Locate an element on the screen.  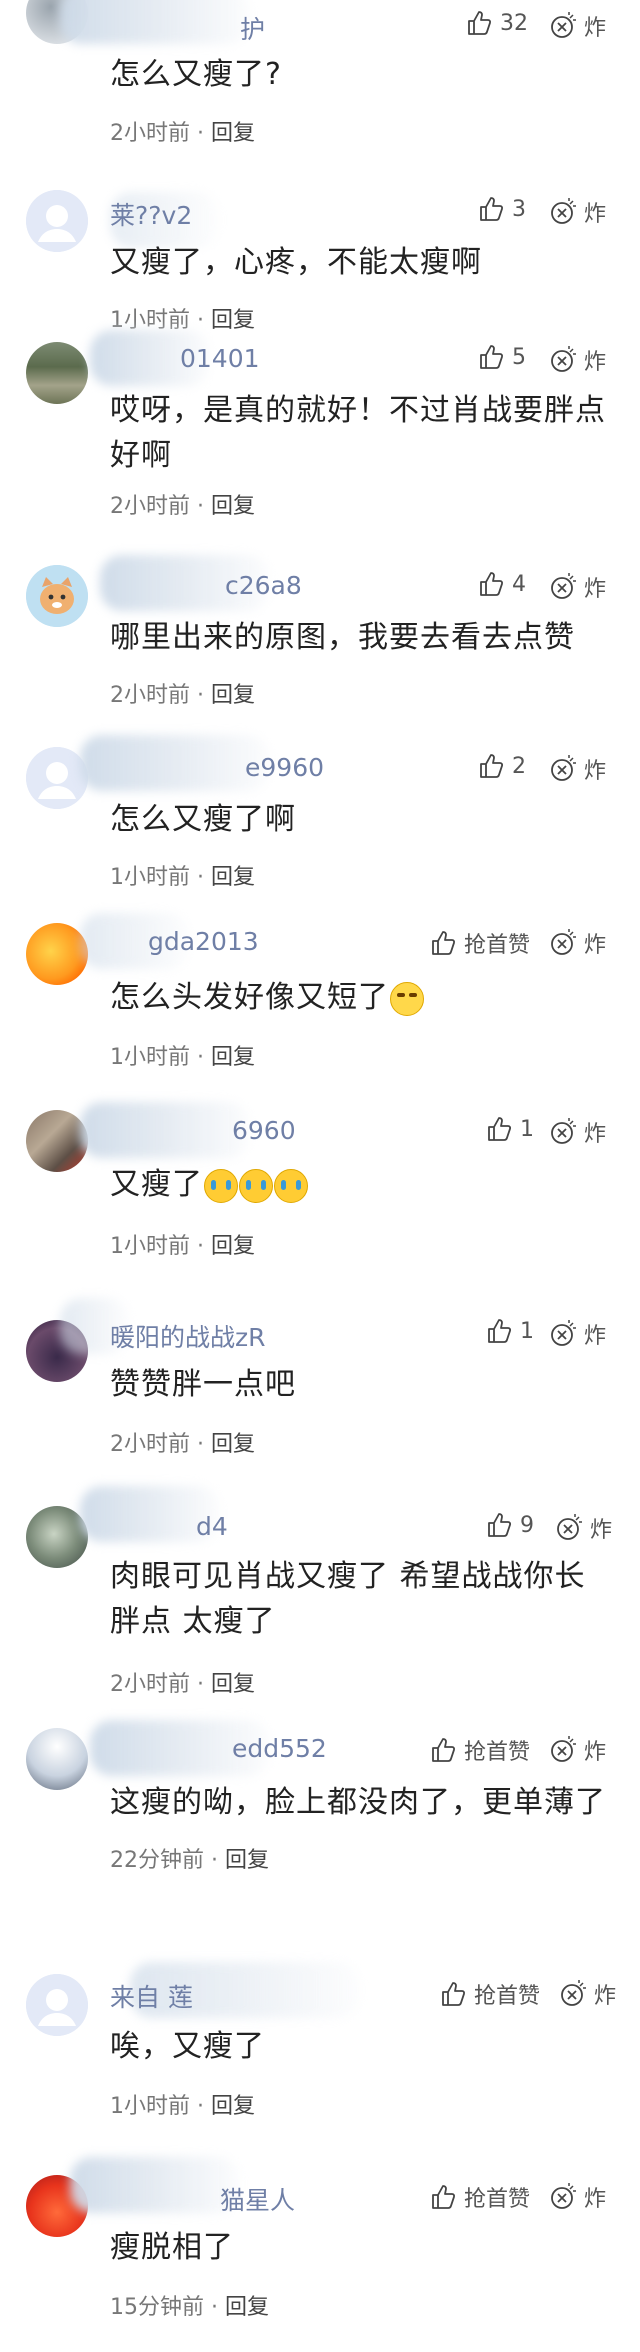
comment-item: gda2013 抢首赞 炸 怎么头发好像又短了 1小时前 · 回复 is located at coordinates (320, 1006).